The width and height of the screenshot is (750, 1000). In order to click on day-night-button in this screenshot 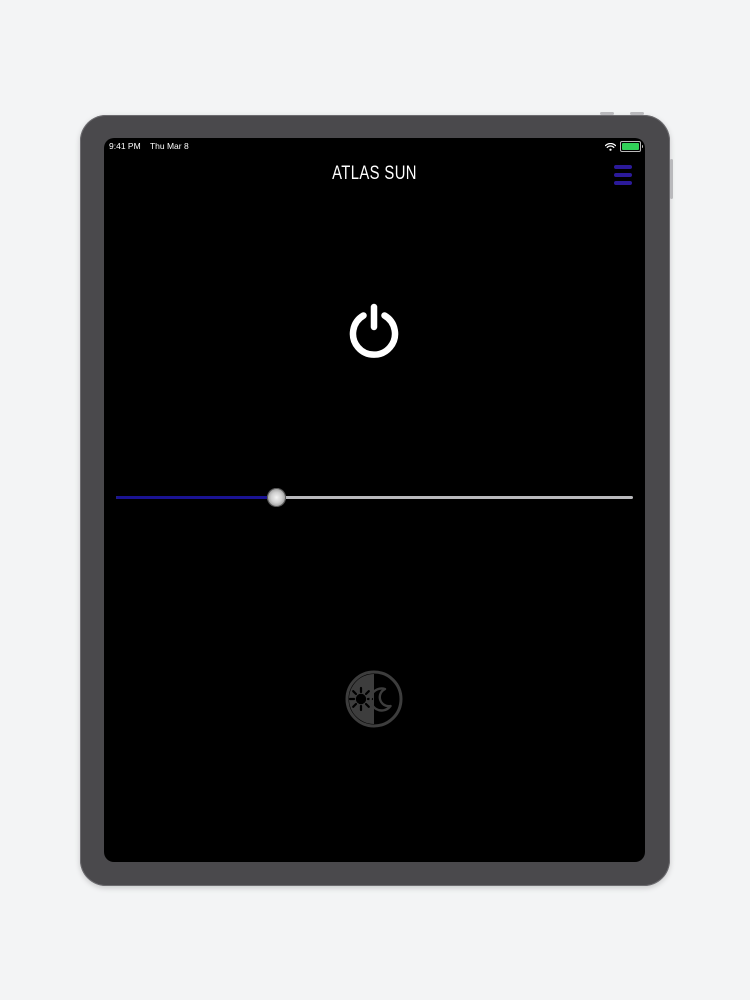, I will do `click(374, 699)`.